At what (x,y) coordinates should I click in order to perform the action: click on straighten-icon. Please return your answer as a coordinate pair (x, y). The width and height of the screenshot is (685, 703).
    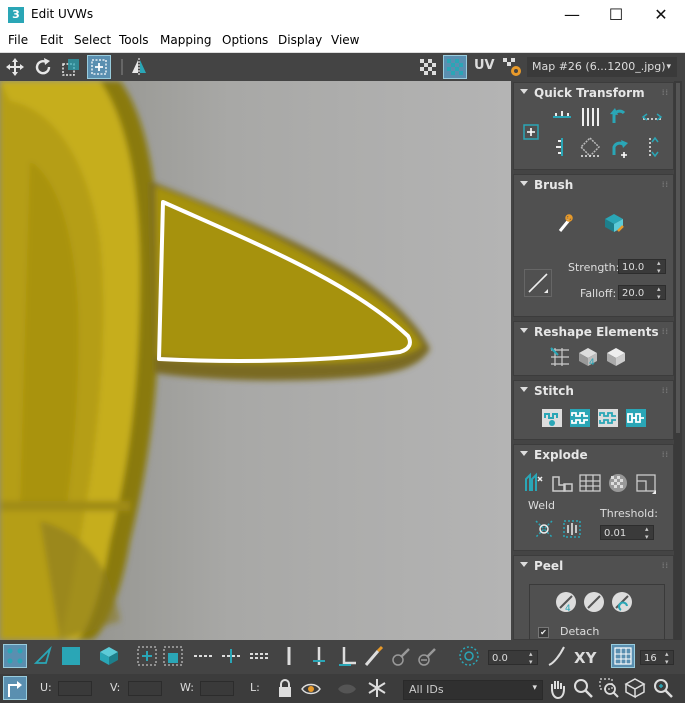
    Looking at the image, I should click on (590, 147).